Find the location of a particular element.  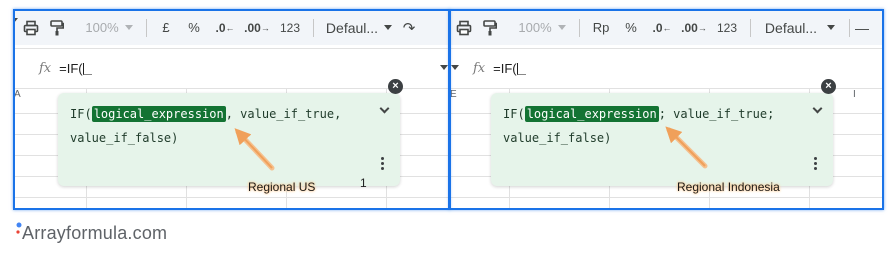

toolbar: 100% Rp % .0 ← .00 → 123 Defaul... — is located at coordinates (666, 27).